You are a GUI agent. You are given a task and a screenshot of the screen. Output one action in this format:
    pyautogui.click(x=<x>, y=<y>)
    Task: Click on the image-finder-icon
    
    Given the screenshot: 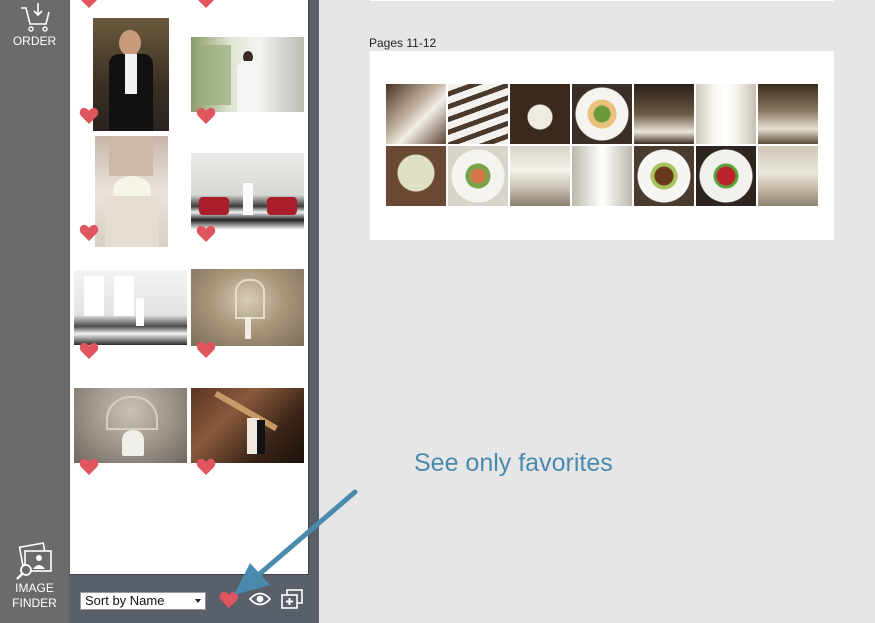 What is the action you would take?
    pyautogui.click(x=33, y=561)
    